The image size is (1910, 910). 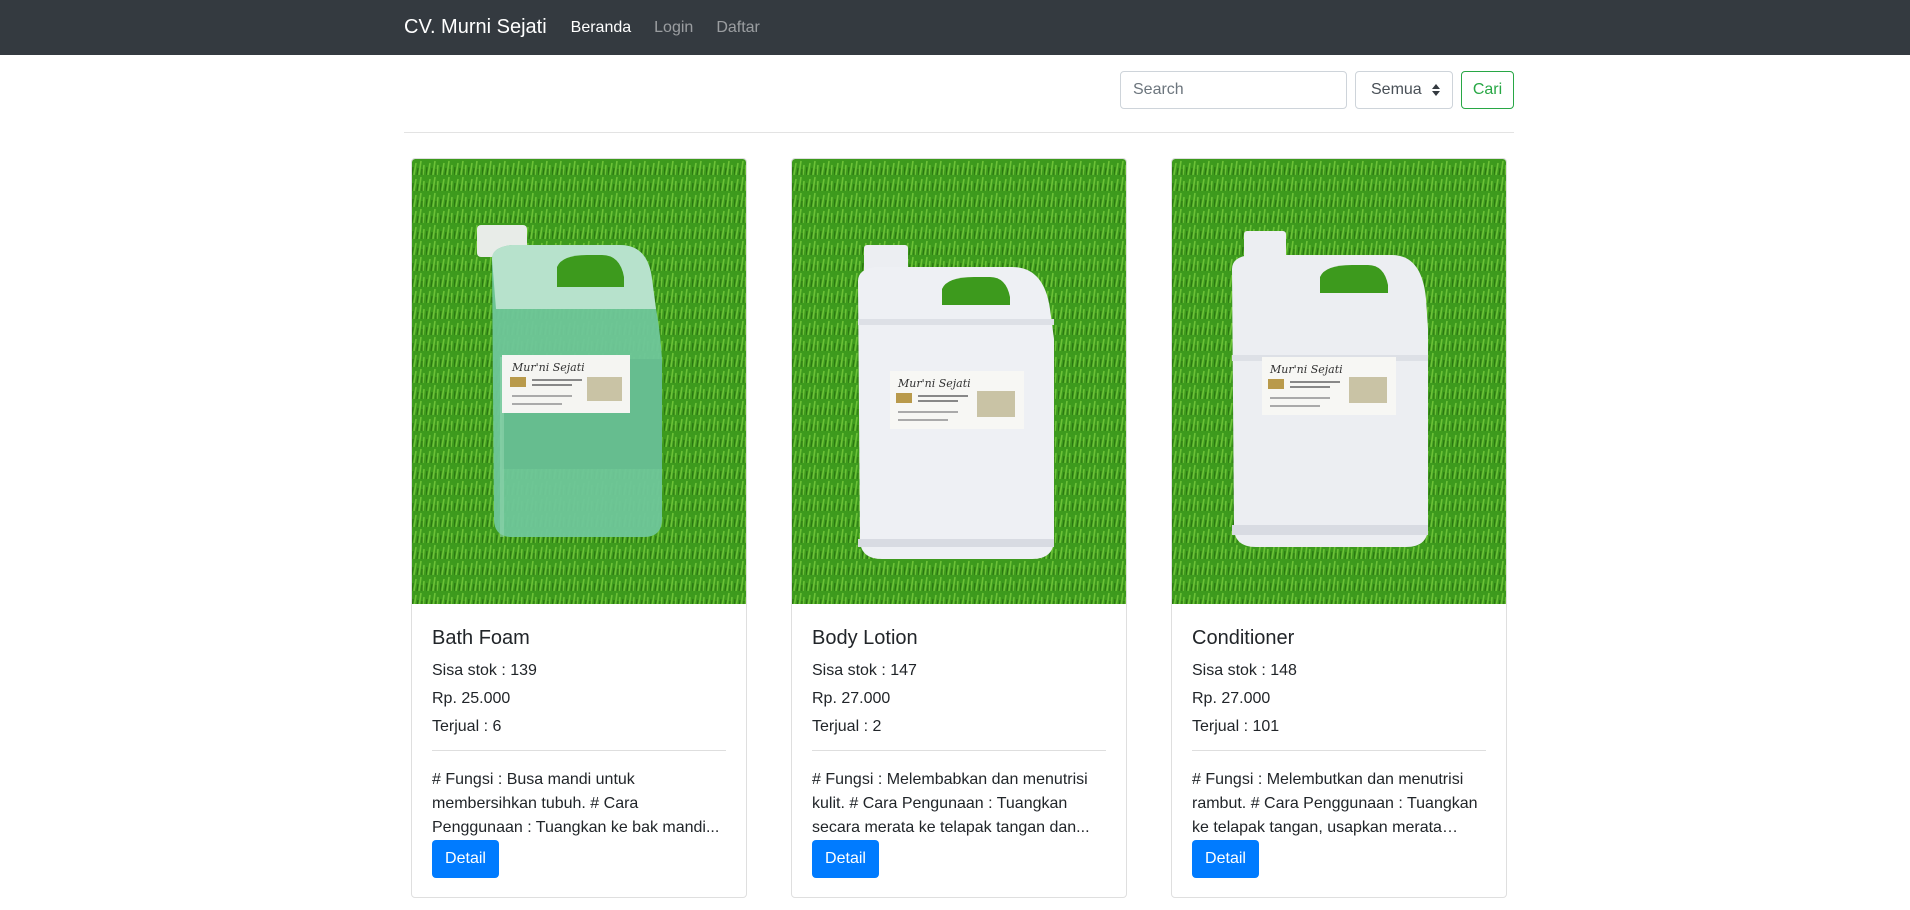 I want to click on navbar-brand: CV. Murni Sejati, so click(x=475, y=27).